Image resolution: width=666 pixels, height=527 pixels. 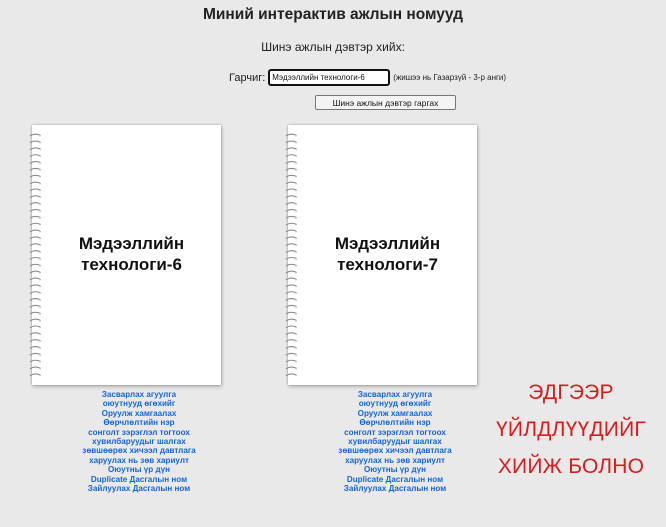 What do you see at coordinates (571, 466) in the screenshot?
I see `callout-line3: ХИЙЖ БОЛНО` at bounding box center [571, 466].